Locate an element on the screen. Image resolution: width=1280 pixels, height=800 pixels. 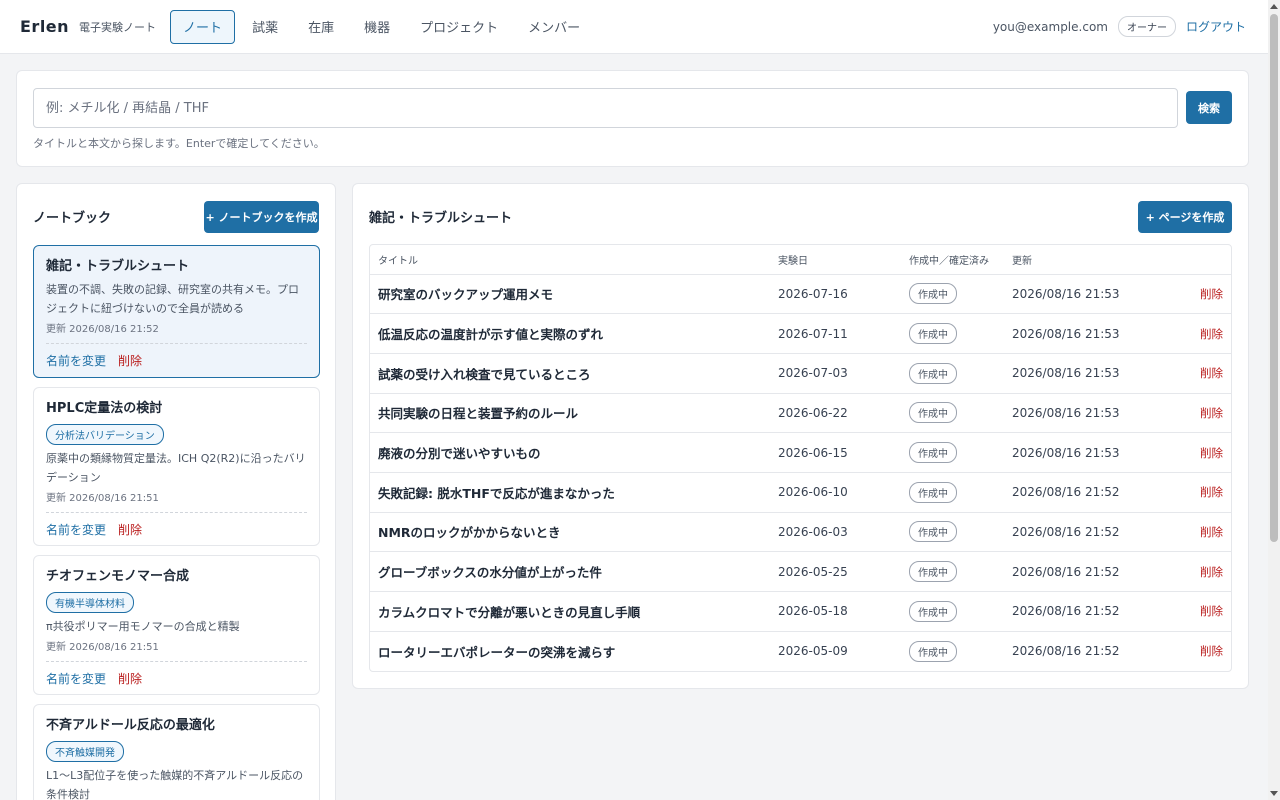
scroll-down-arrow-icon is located at coordinates (1274, 793).